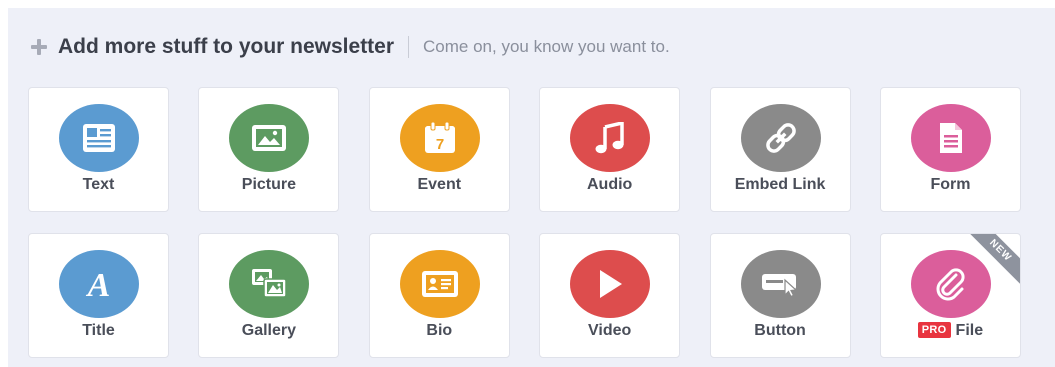 This screenshot has width=1055, height=367. I want to click on tile-label: Title, so click(98, 330).